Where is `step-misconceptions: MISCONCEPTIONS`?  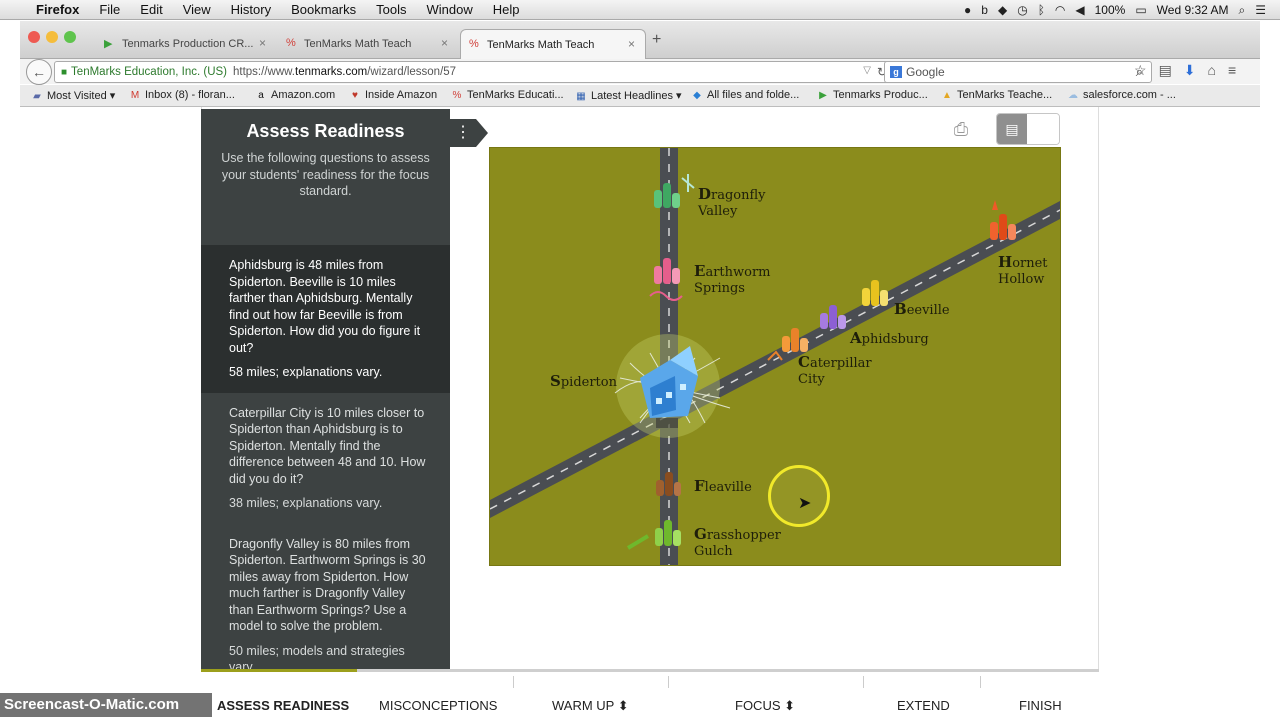 step-misconceptions: MISCONCEPTIONS is located at coordinates (438, 705).